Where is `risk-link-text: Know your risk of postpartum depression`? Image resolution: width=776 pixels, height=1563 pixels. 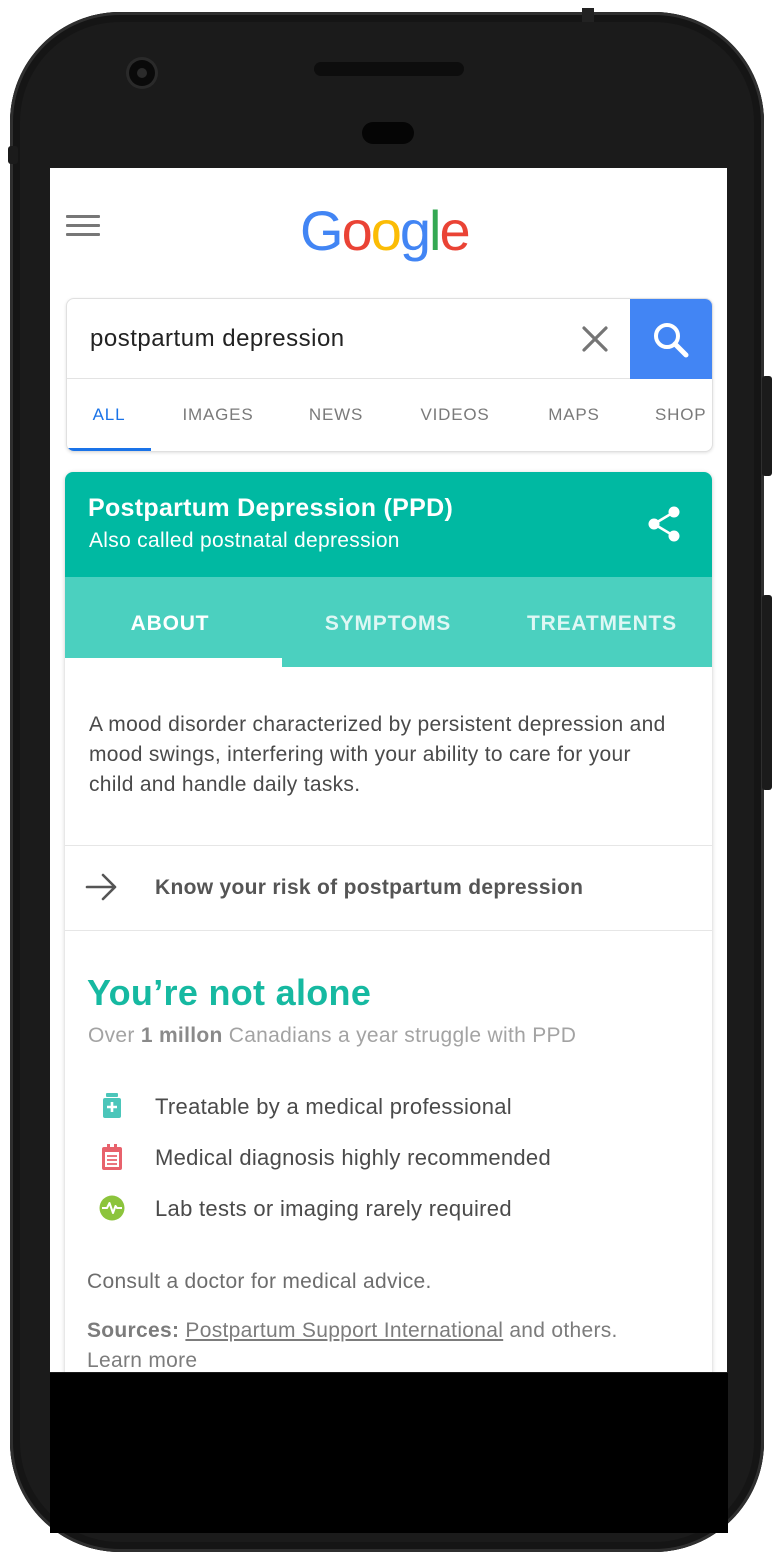 risk-link-text: Know your risk of postpartum depression is located at coordinates (369, 888).